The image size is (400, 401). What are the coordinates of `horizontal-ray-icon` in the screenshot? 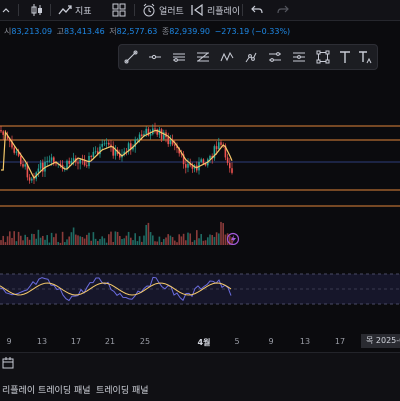 It's located at (155, 57).